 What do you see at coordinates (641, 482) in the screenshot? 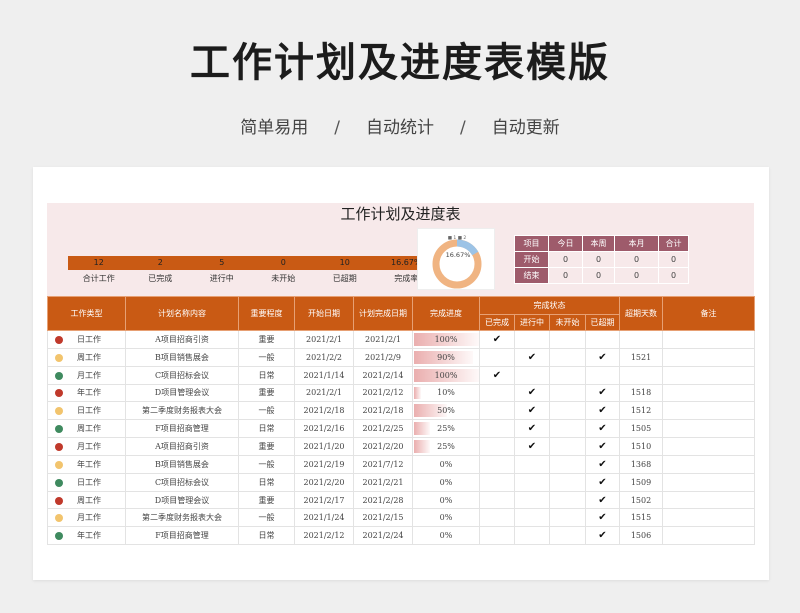
I see `overdue-days-cell: 1509` at bounding box center [641, 482].